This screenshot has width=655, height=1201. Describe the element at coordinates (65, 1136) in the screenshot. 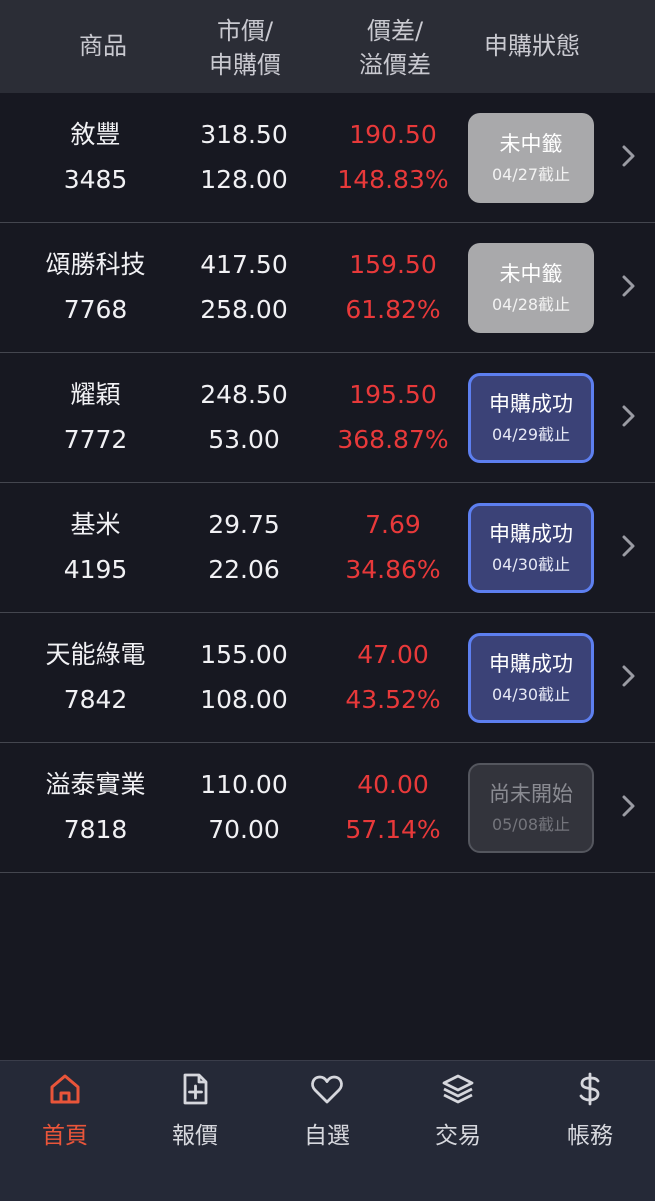

I see `tab-label: 首頁` at that location.